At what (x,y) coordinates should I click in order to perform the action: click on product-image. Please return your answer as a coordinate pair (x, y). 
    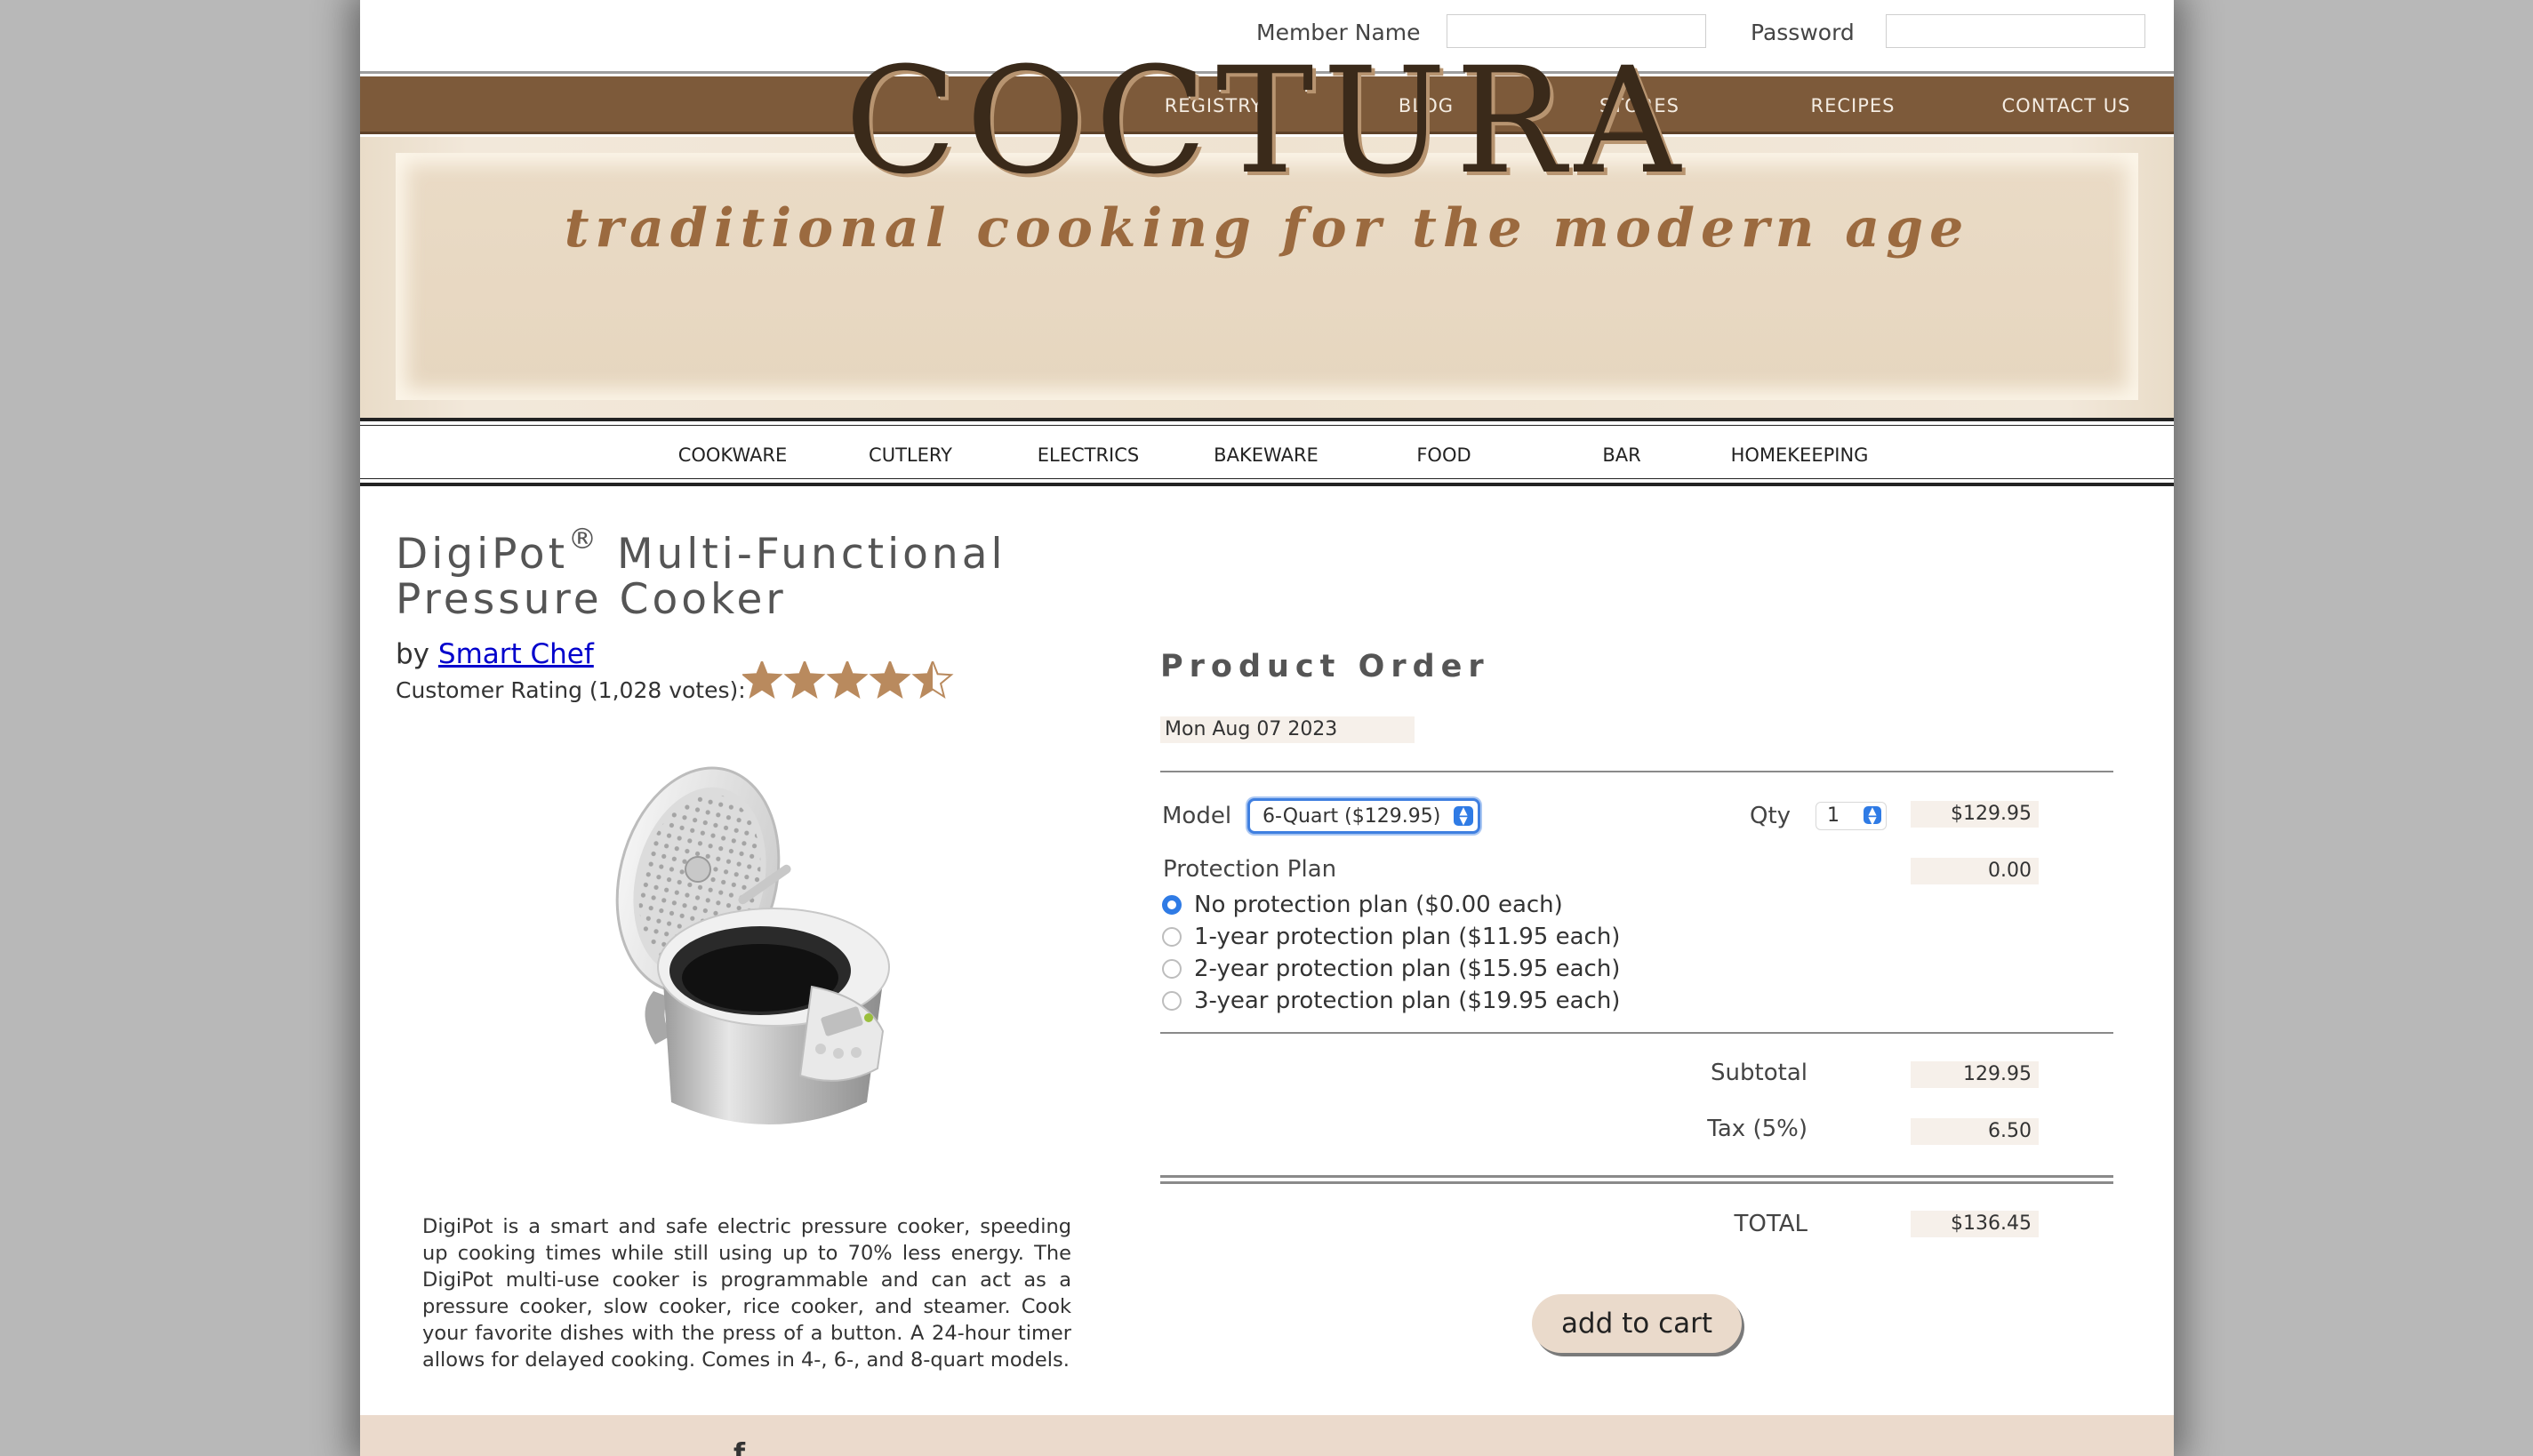
    Looking at the image, I should click on (752, 945).